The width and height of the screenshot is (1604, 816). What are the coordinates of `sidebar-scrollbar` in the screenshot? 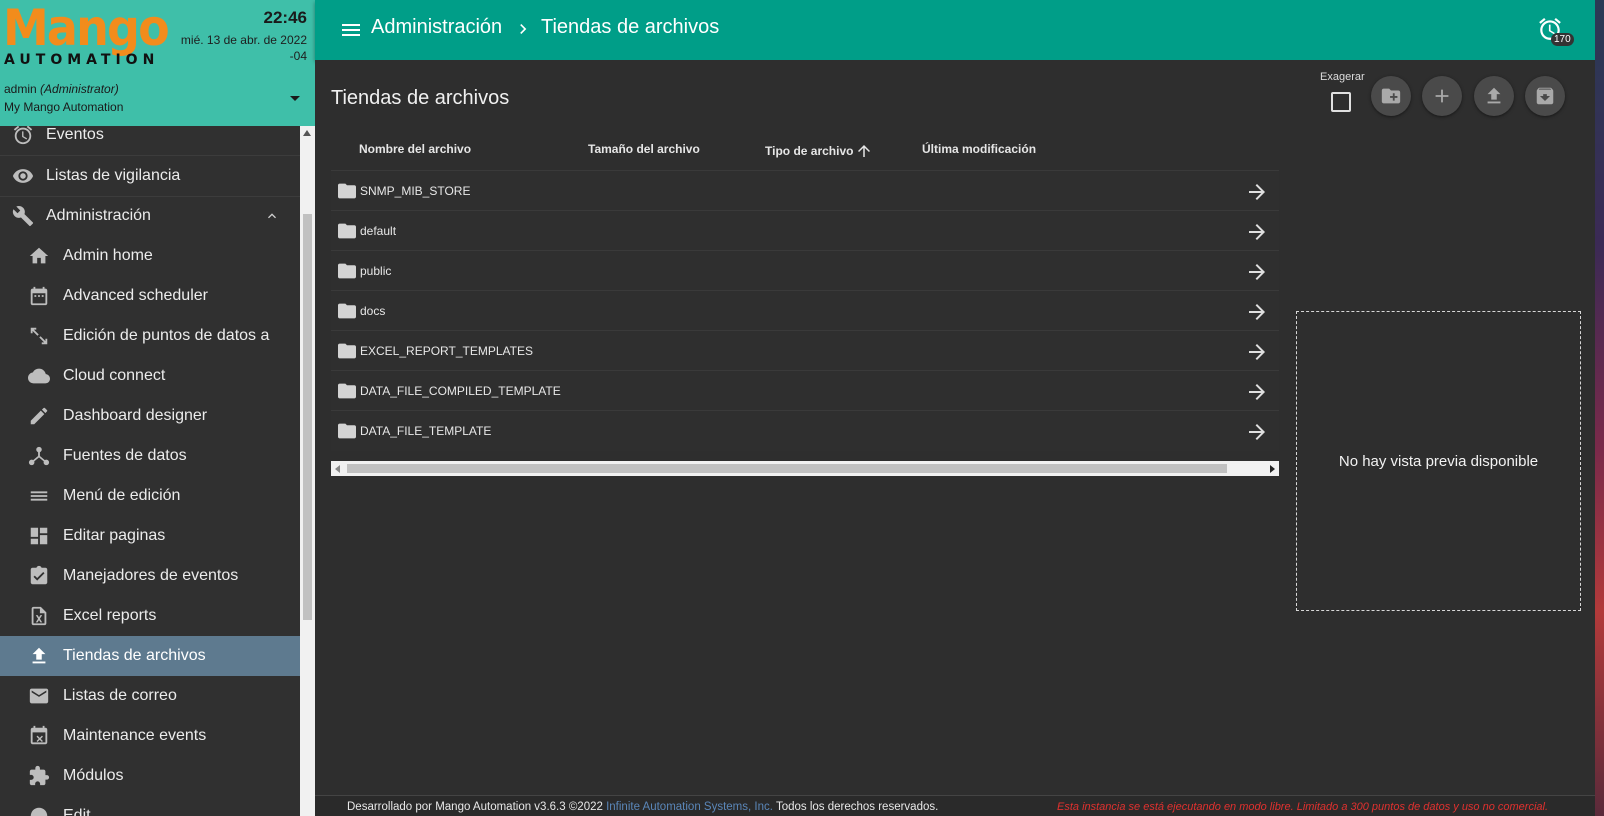 It's located at (307, 471).